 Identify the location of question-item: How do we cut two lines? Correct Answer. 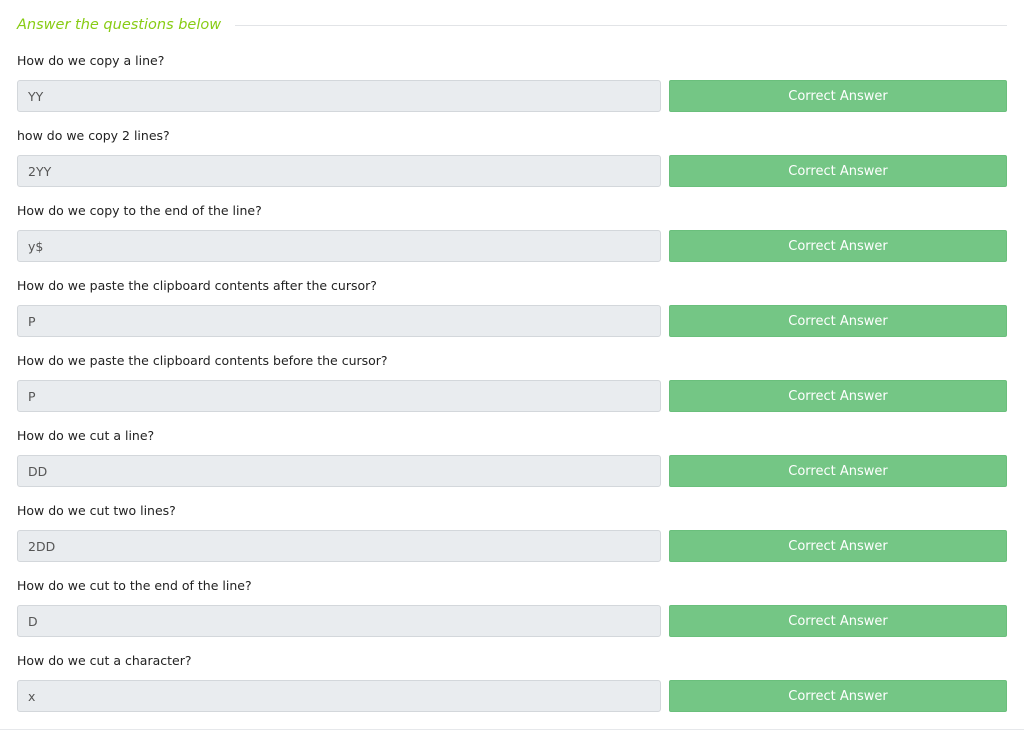
(512, 540).